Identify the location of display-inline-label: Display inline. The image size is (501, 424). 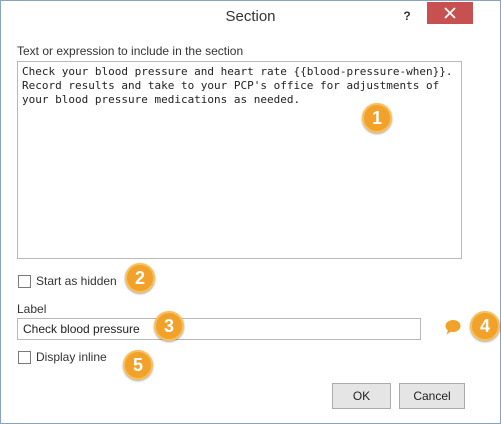
(71, 357).